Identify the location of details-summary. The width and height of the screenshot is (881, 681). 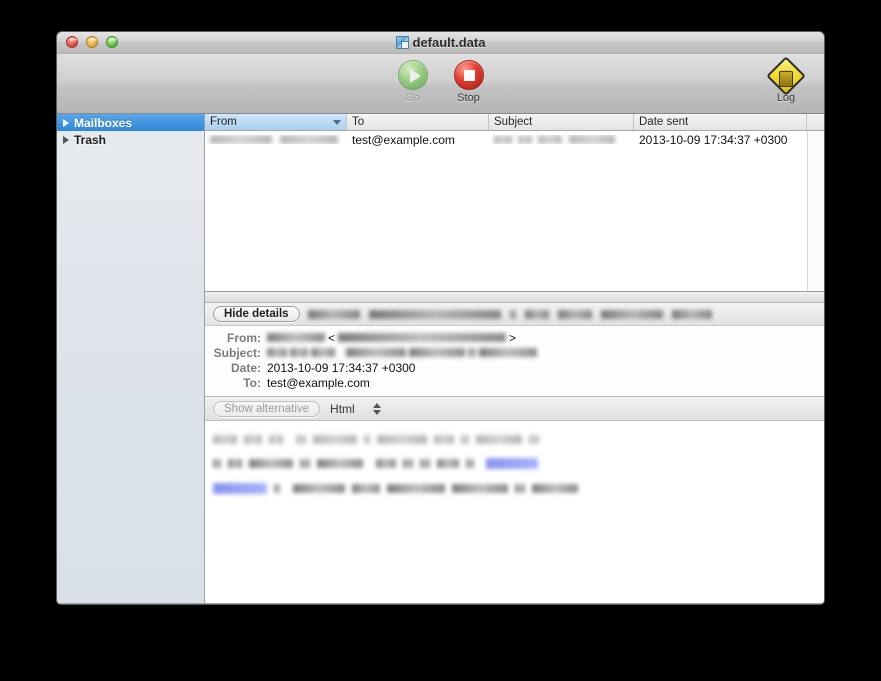
(509, 314).